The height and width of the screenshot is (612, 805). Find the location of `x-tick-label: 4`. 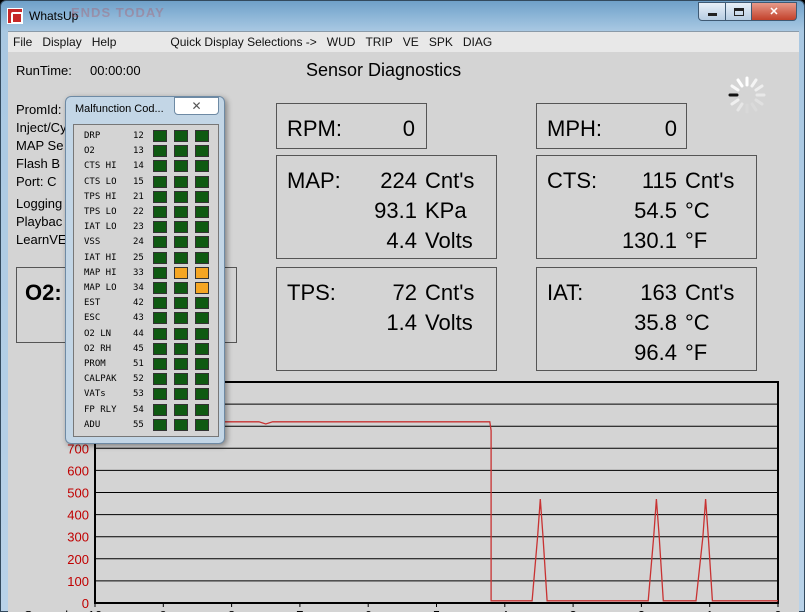

x-tick-label: 4 is located at coordinates (504, 610).